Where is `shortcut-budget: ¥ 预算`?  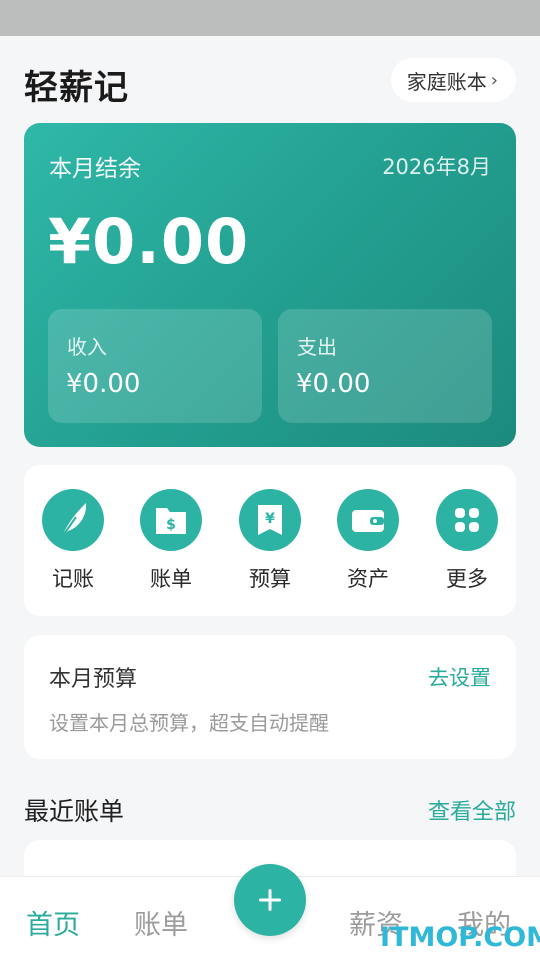 shortcut-budget: ¥ 预算 is located at coordinates (270, 541).